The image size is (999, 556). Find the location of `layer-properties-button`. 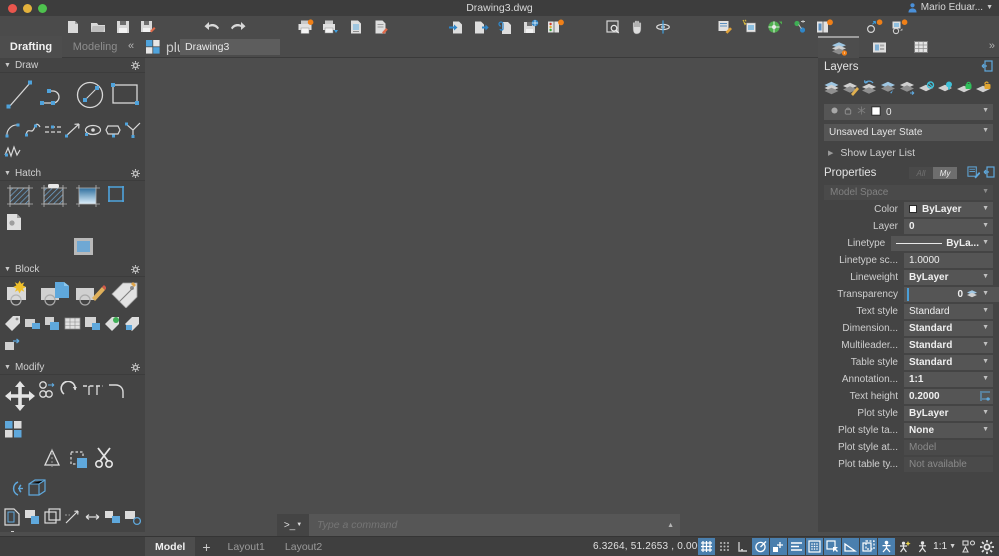

layer-properties-button is located at coordinates (831, 88).